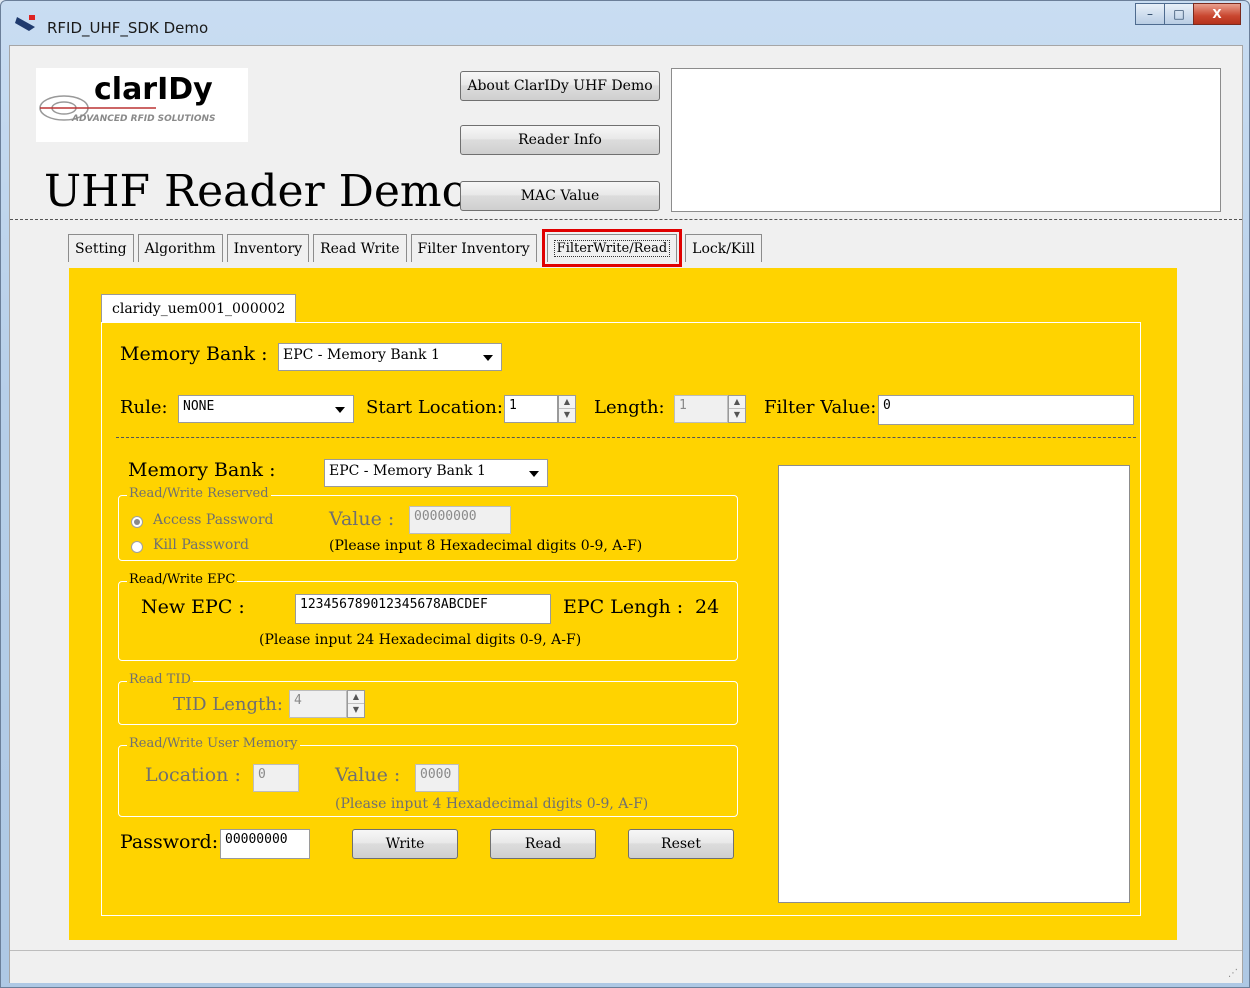  I want to click on title-bar: RFID_UHF_SDK Demo – □ X, so click(625, 23).